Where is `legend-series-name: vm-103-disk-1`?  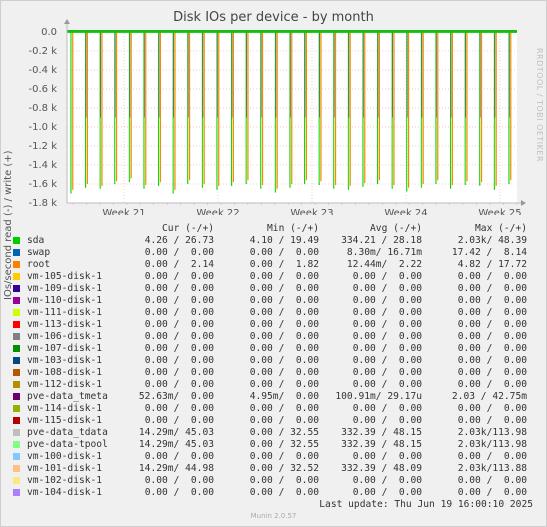 legend-series-name: vm-103-disk-1 is located at coordinates (65, 360).